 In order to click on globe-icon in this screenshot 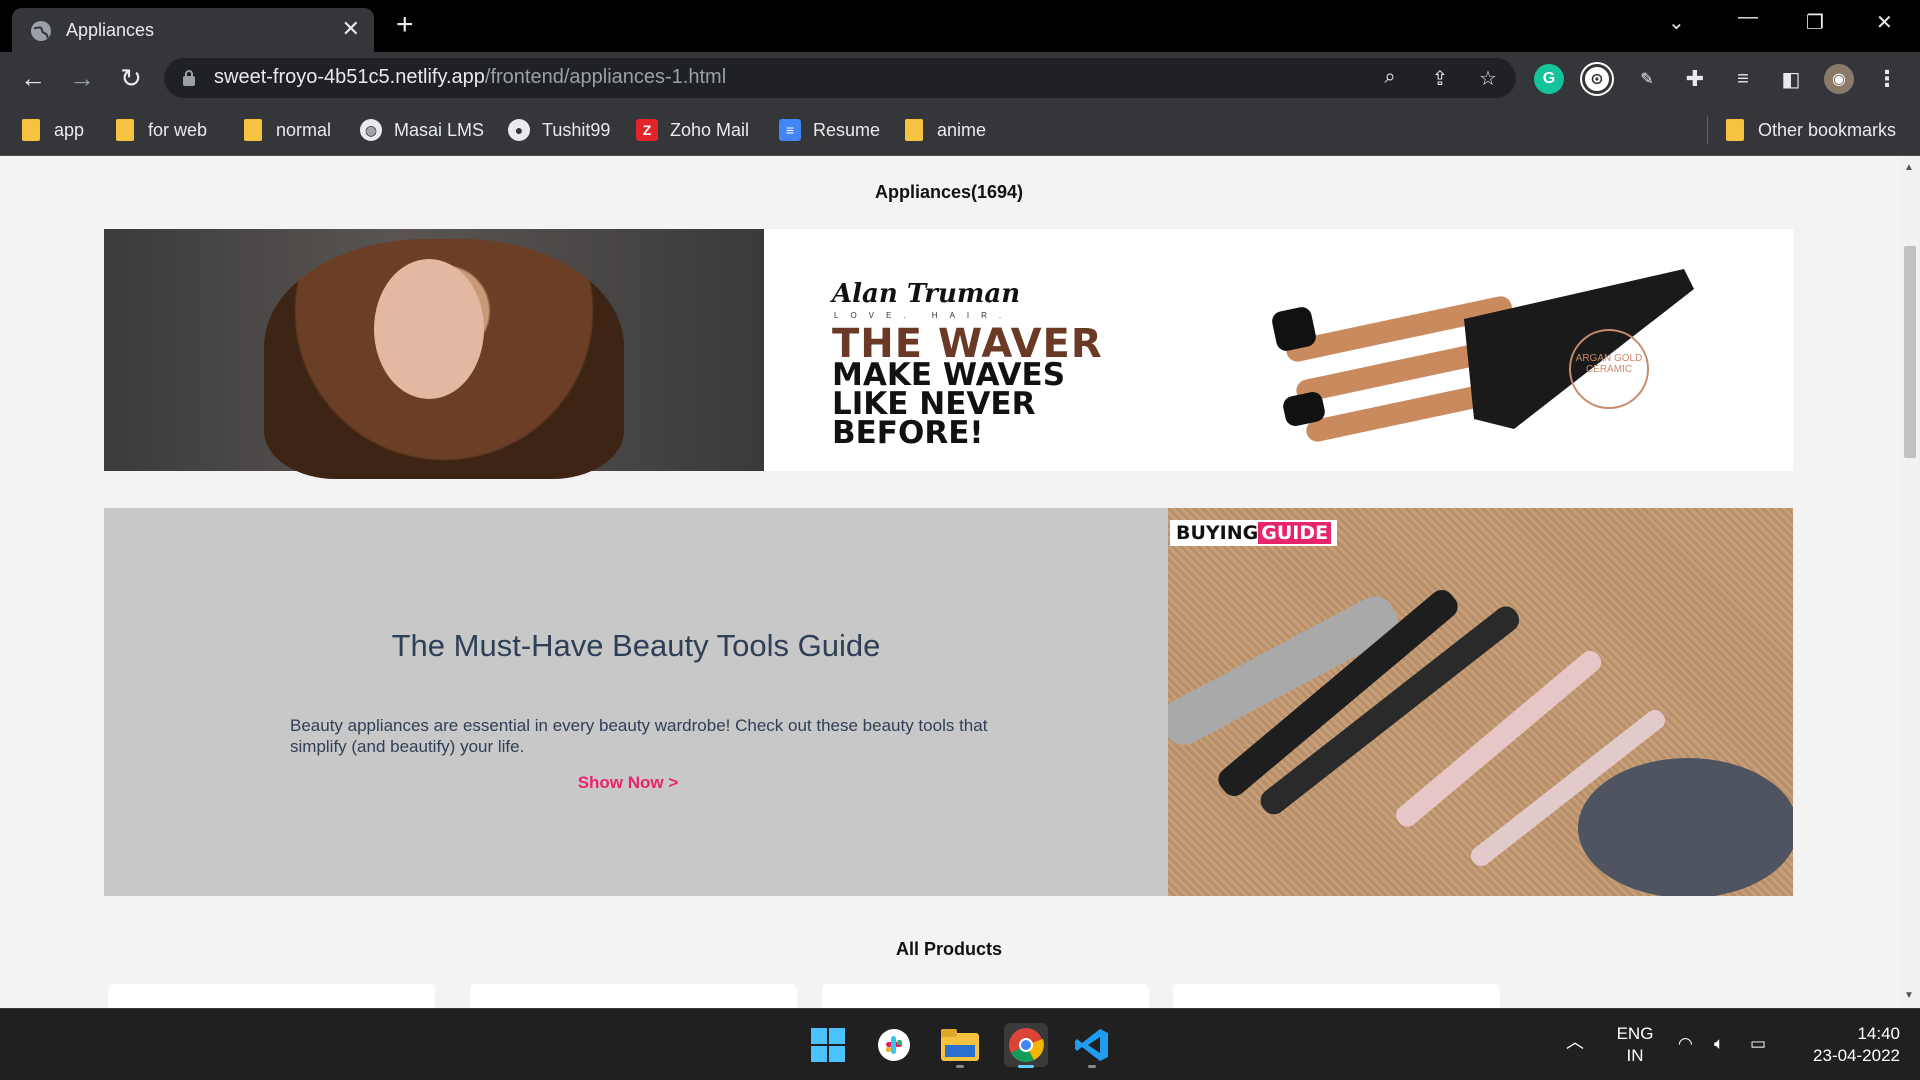, I will do `click(41, 31)`.